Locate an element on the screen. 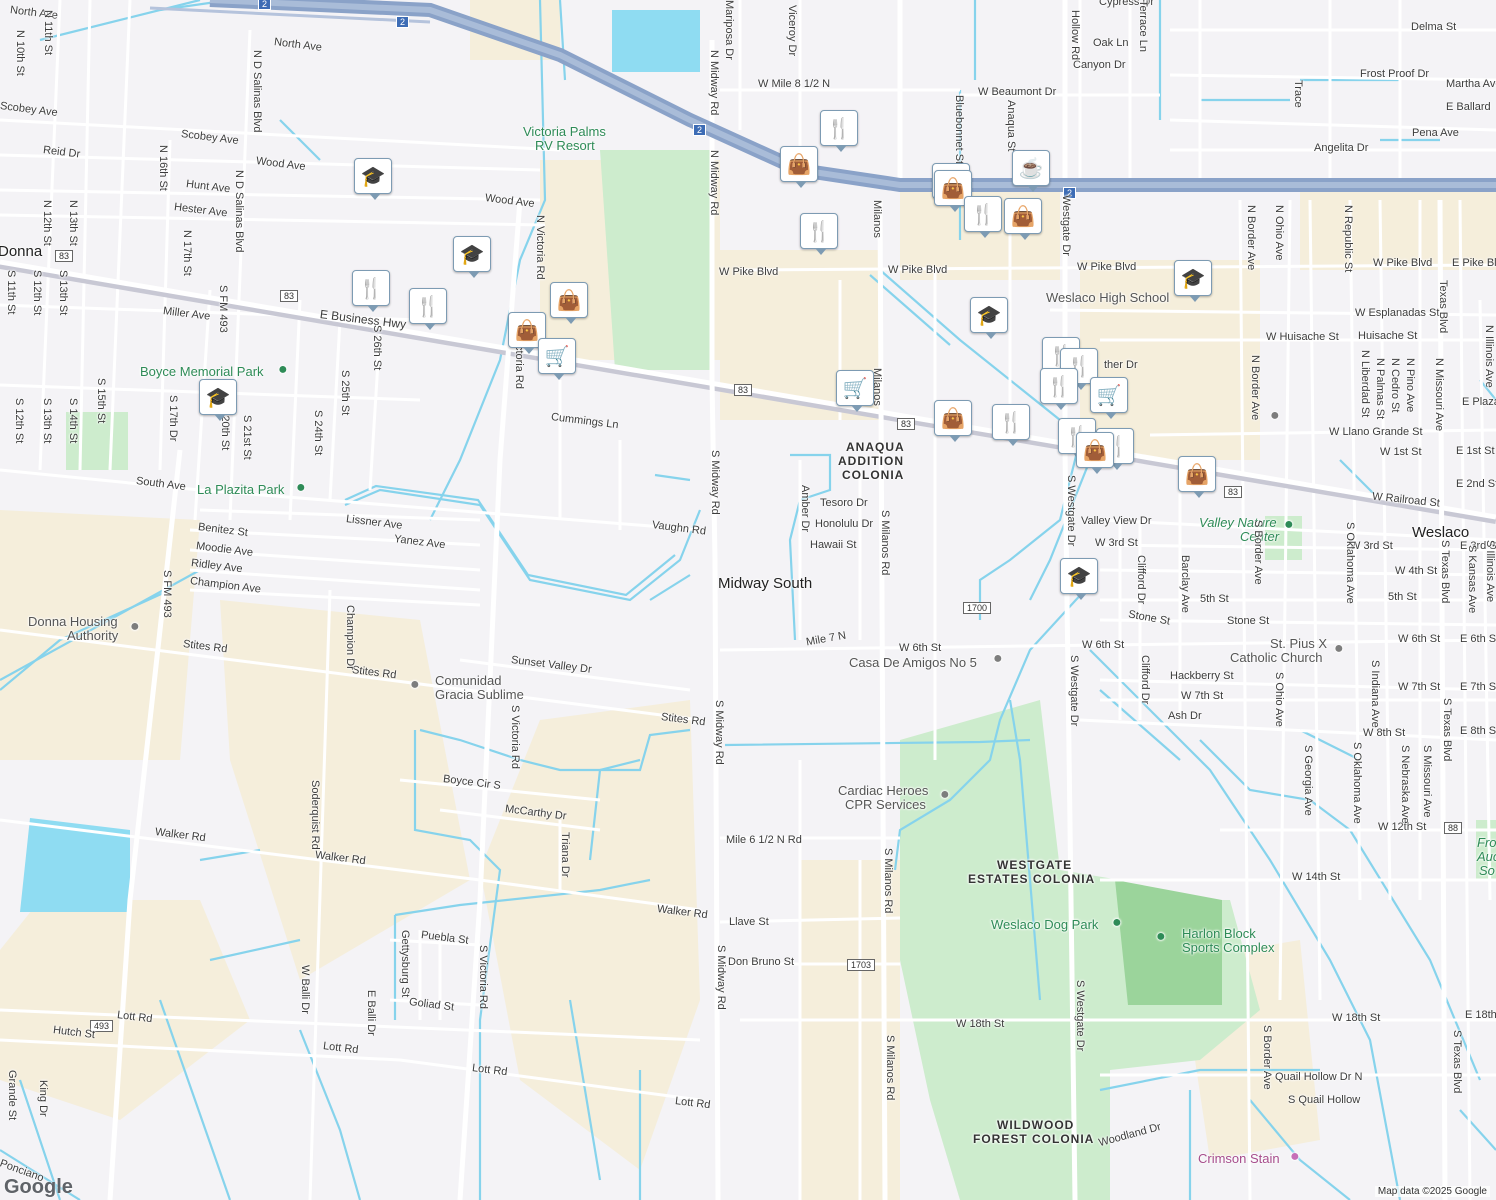 The width and height of the screenshot is (1496, 1200). school-icon: 🎓 is located at coordinates (373, 176).